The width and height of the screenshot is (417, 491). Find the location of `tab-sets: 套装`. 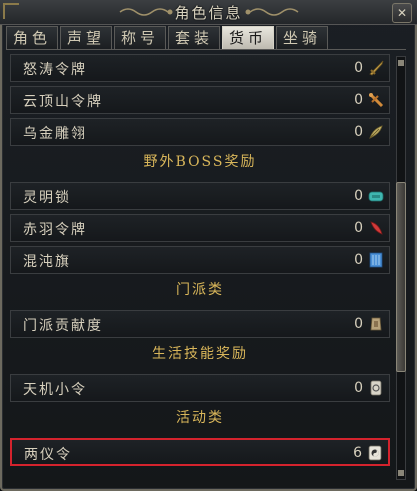

tab-sets: 套装 is located at coordinates (194, 37).